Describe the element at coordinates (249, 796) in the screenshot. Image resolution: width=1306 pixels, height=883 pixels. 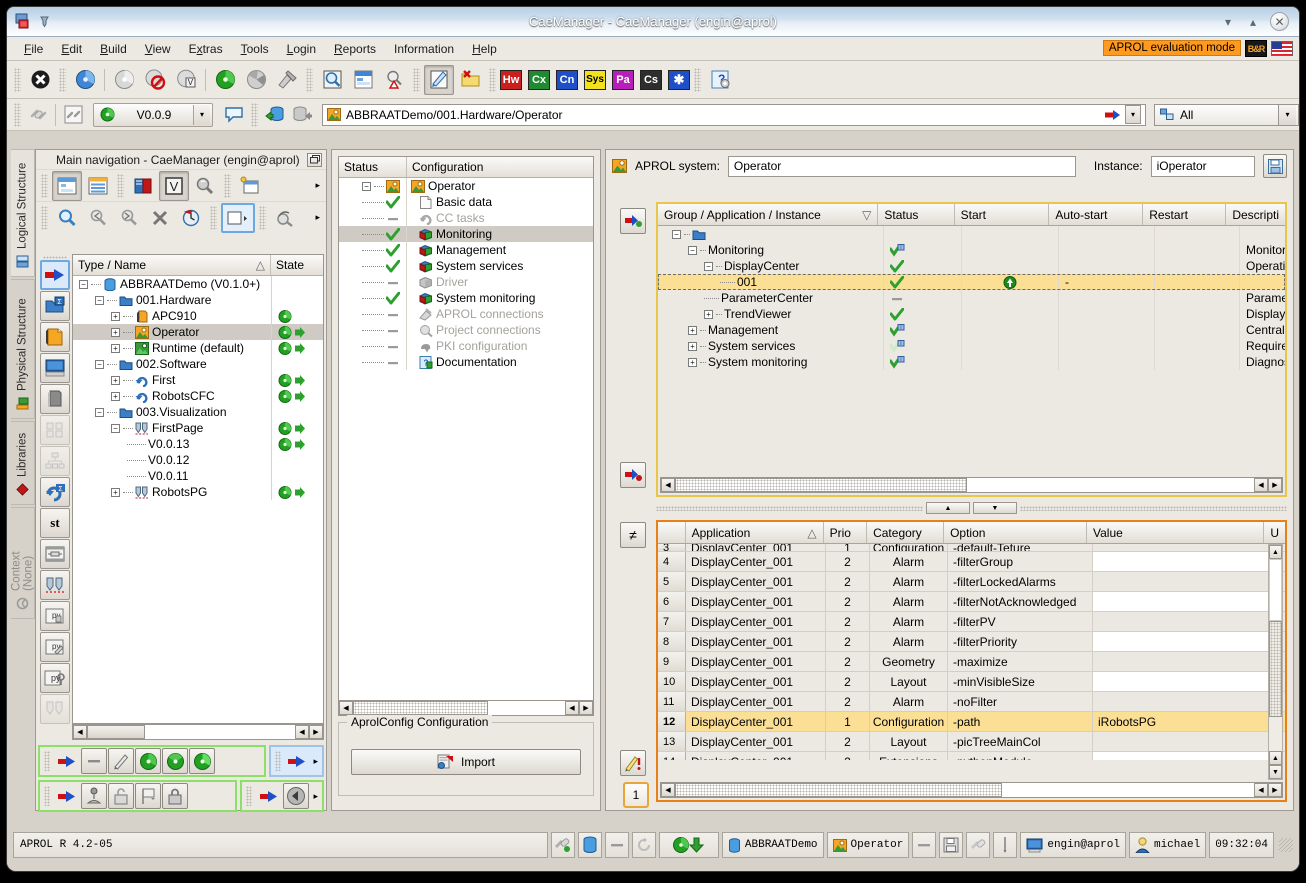
I see `bt2b-grip` at that location.